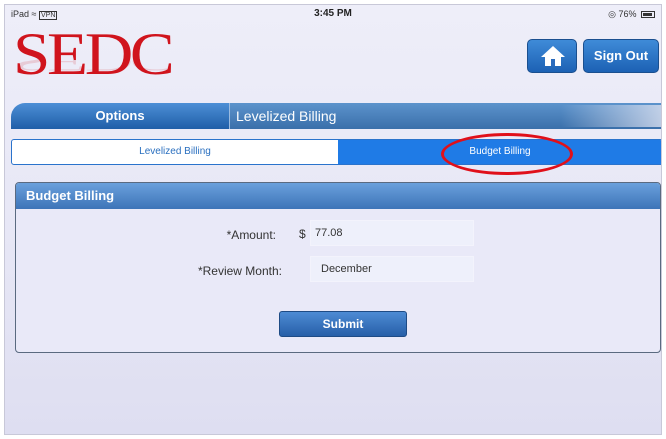 The height and width of the screenshot is (439, 666). What do you see at coordinates (611, 116) in the screenshot?
I see `blurred-area` at bounding box center [611, 116].